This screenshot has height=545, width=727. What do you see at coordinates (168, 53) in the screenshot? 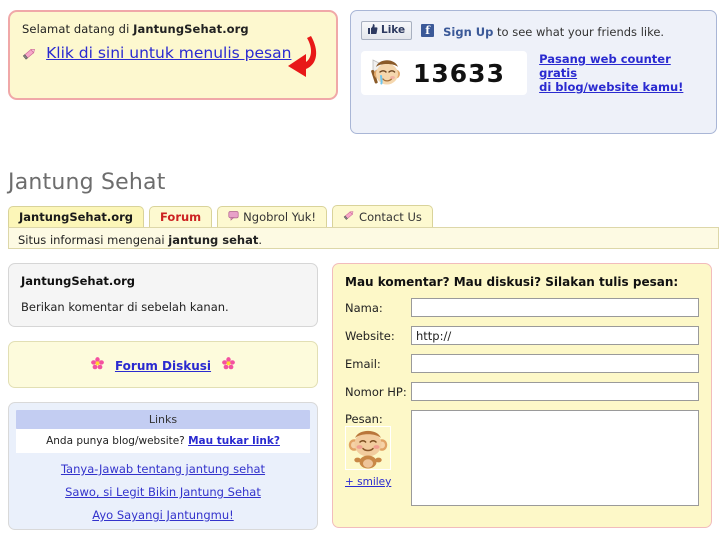
I see `welcome-cta-link: Klik di sini untuk menulis pesan` at bounding box center [168, 53].